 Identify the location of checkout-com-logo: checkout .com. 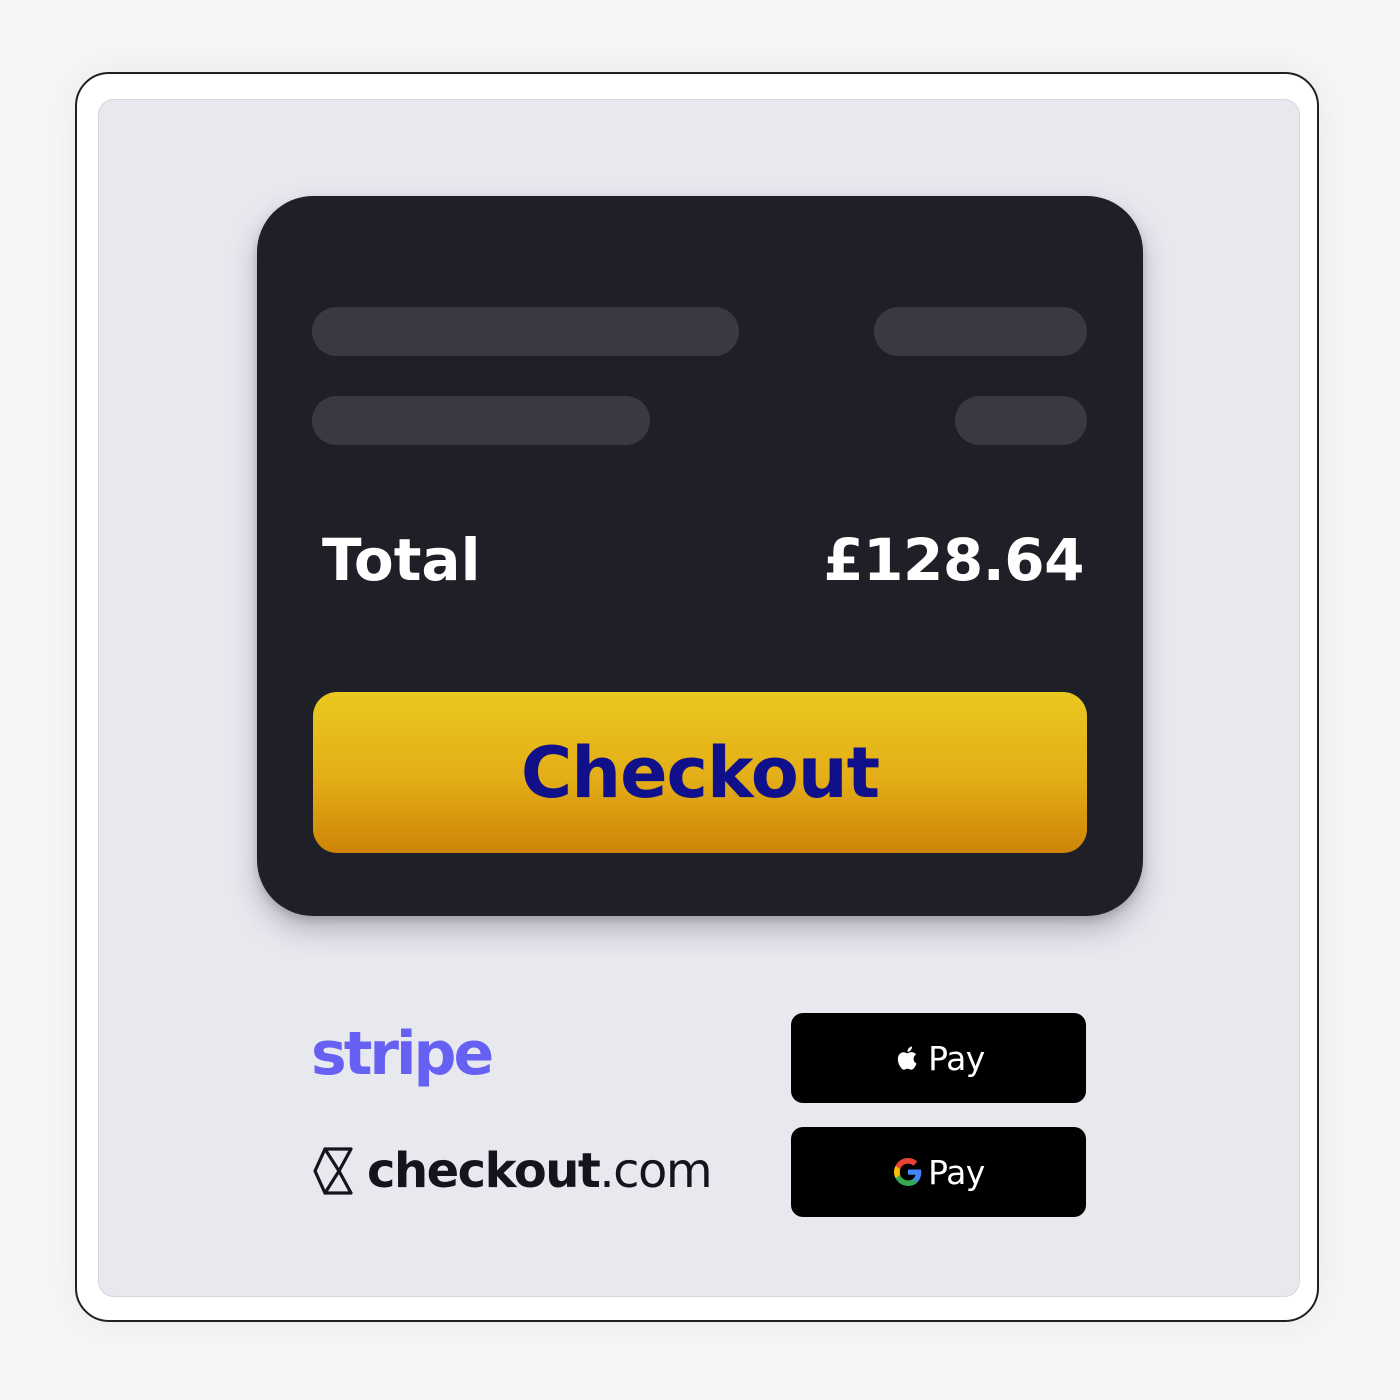
(512, 1171).